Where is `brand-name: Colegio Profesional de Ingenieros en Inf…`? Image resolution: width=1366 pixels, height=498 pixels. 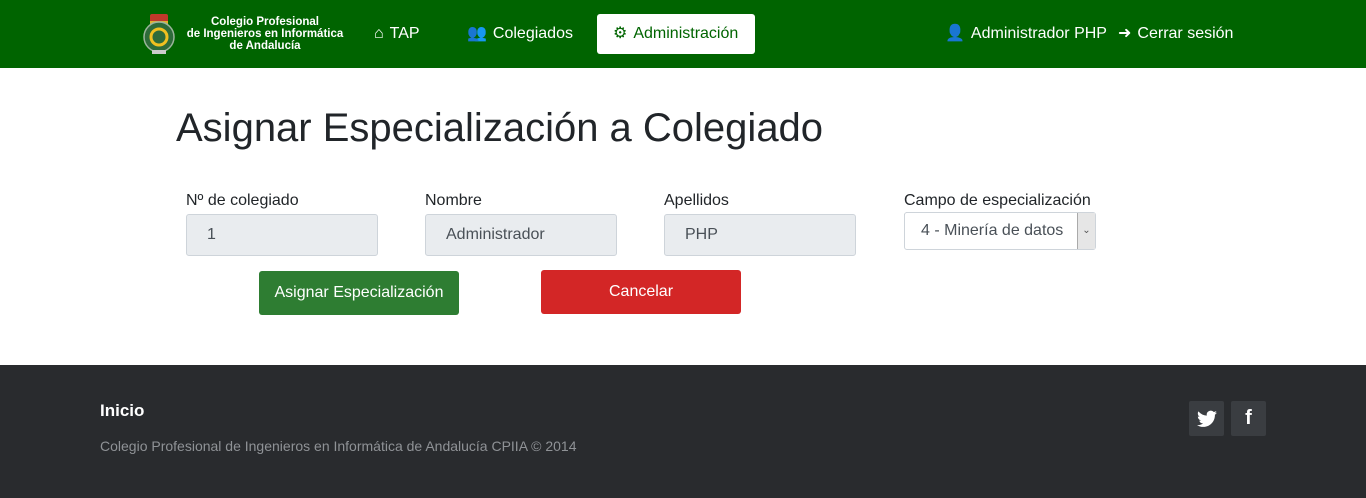
brand-name: Colegio Profesional de Ingenieros en Inf… is located at coordinates (265, 34).